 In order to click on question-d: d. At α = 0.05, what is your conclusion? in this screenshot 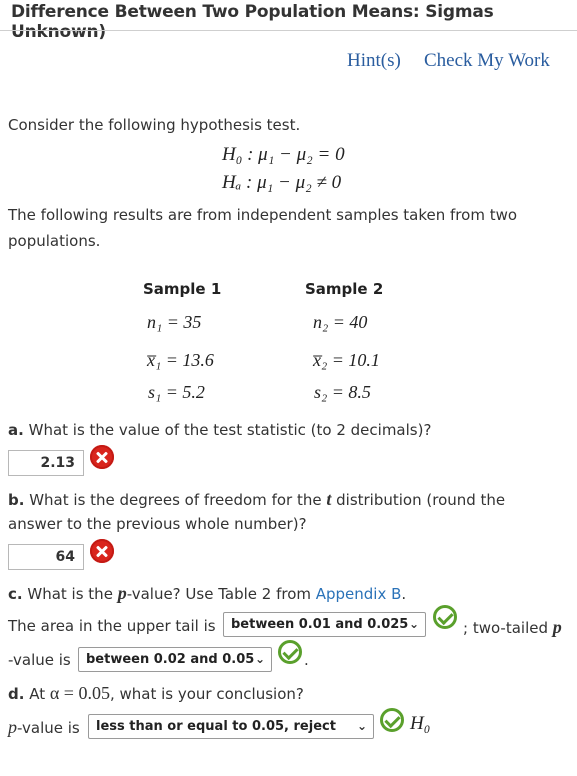, I will do `click(156, 693)`.